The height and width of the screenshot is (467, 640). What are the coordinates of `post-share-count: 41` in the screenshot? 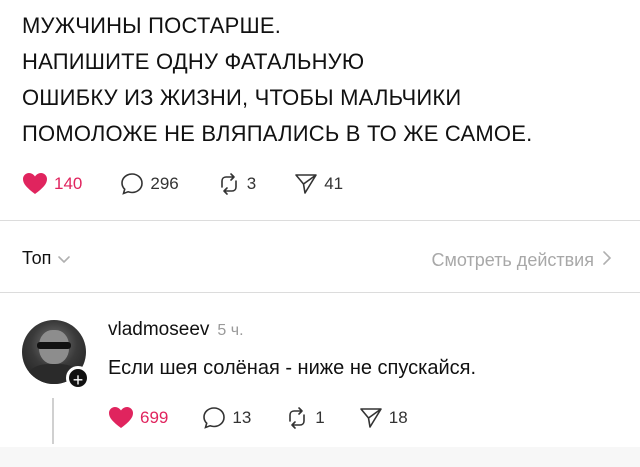 It's located at (334, 183).